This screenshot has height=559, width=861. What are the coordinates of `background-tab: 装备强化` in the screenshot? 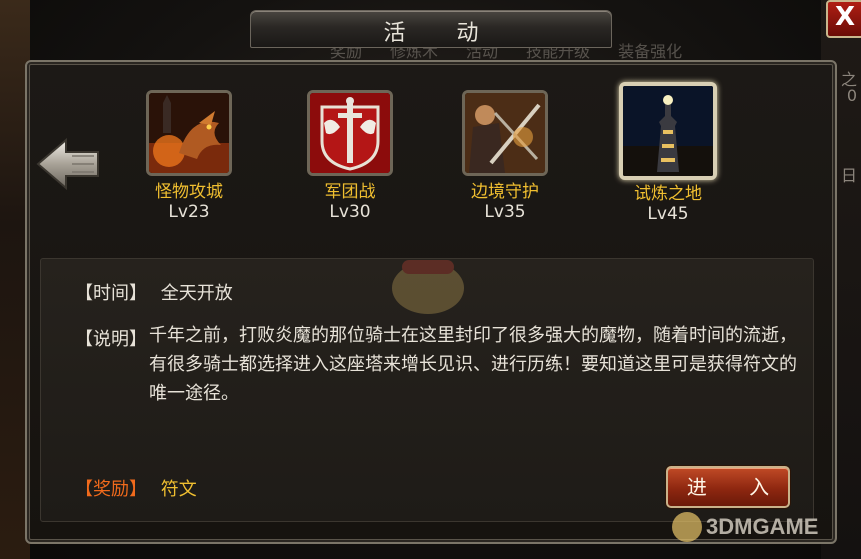 It's located at (650, 51).